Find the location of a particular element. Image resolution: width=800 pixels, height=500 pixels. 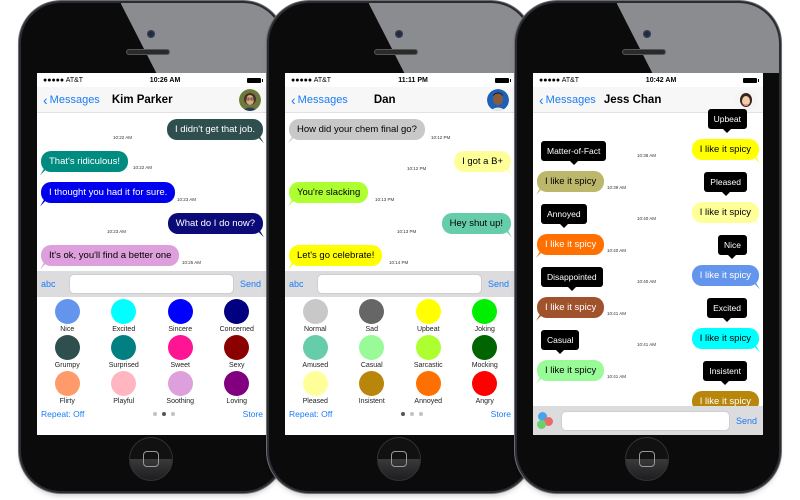

tone-option: Sad is located at coordinates (372, 316).